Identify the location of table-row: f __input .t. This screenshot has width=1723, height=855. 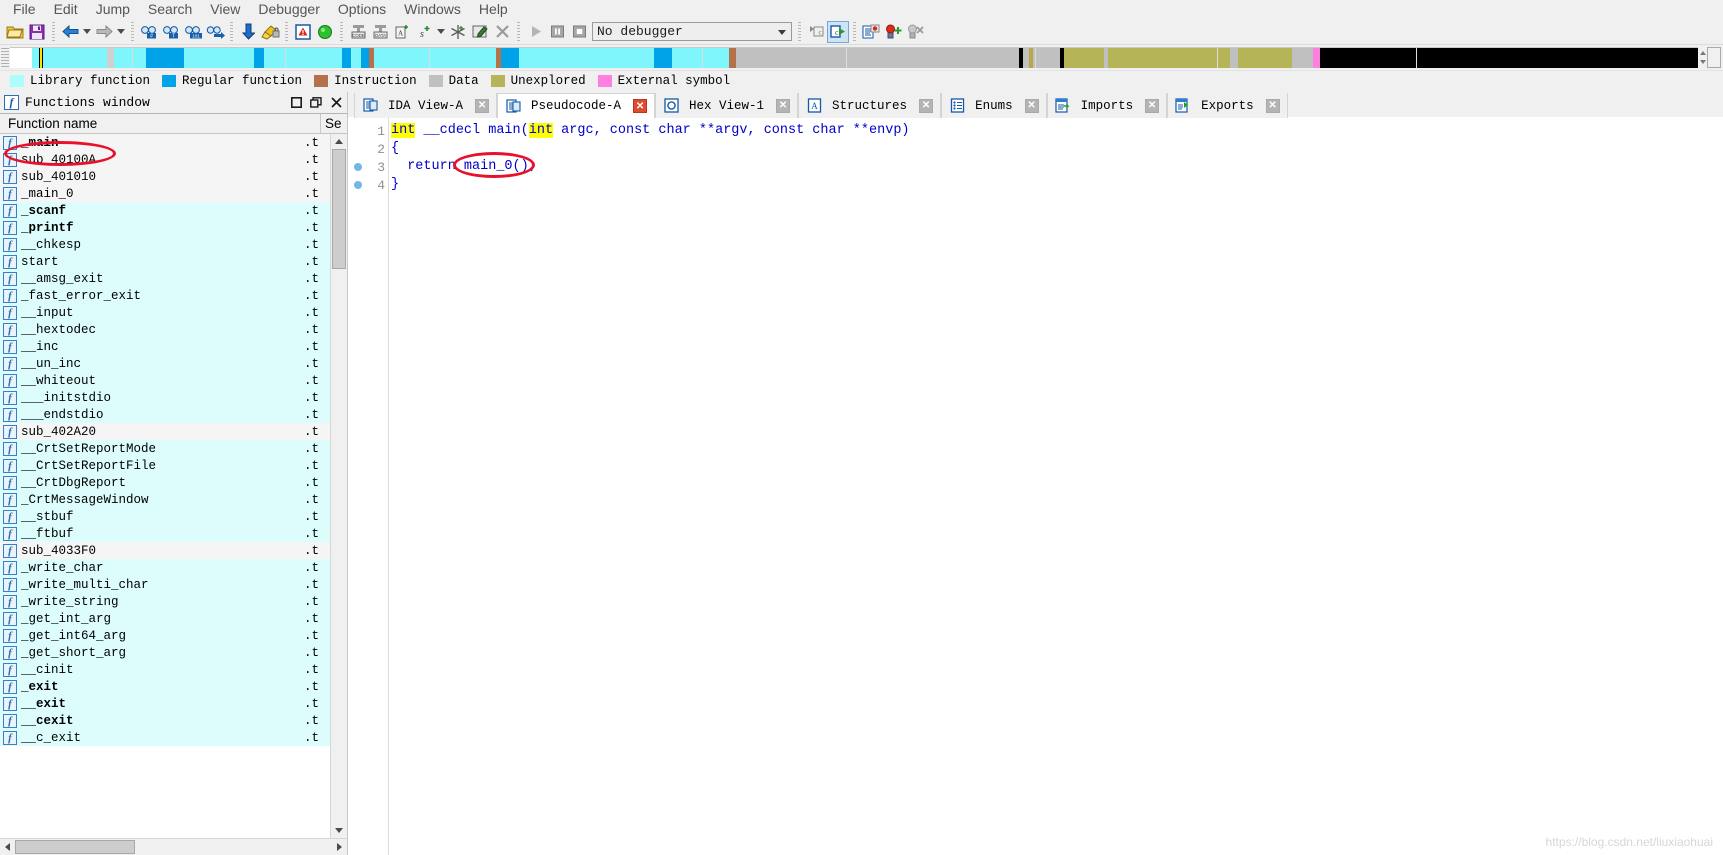
(165, 312).